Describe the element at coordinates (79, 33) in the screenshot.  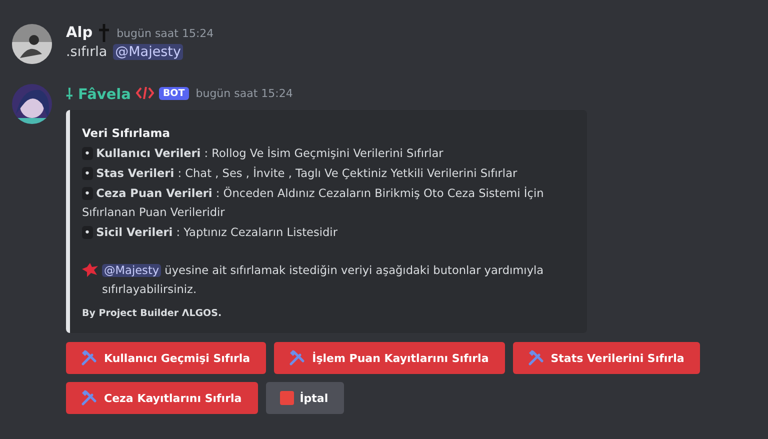
I see `author-name: Alp` at that location.